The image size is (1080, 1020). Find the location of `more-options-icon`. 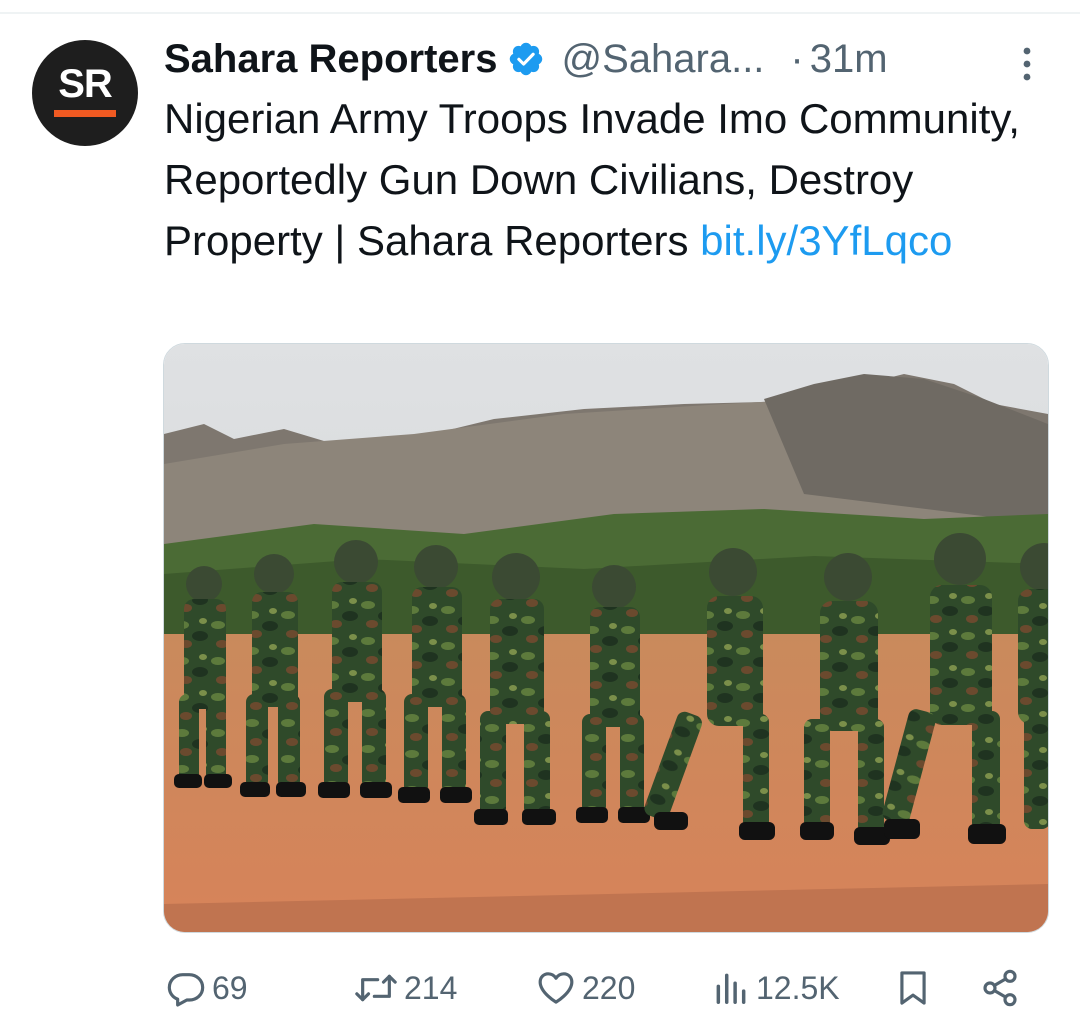

more-options-icon is located at coordinates (1027, 64).